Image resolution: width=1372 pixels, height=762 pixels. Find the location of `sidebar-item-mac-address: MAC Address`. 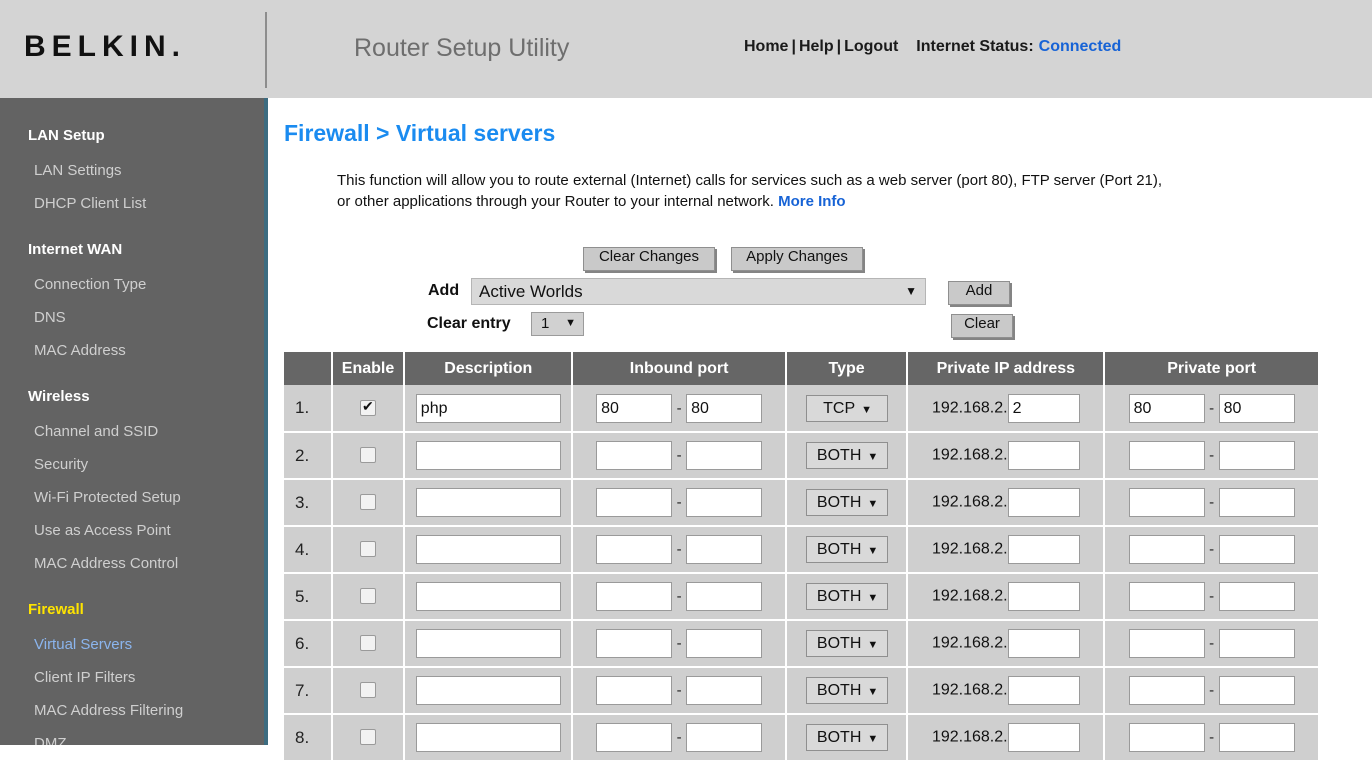

sidebar-item-mac-address: MAC Address is located at coordinates (80, 350).